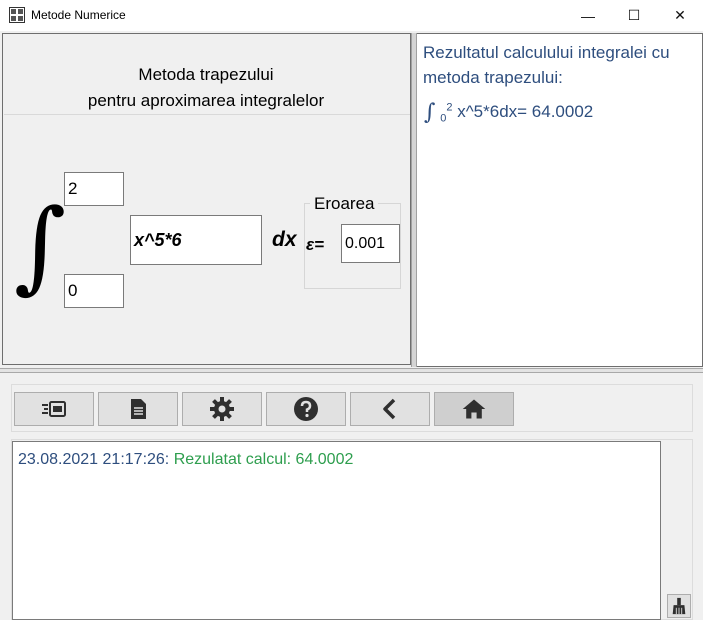 Image resolution: width=703 pixels, height=620 pixels. Describe the element at coordinates (588, 15) in the screenshot. I see `minimize-button: —` at that location.